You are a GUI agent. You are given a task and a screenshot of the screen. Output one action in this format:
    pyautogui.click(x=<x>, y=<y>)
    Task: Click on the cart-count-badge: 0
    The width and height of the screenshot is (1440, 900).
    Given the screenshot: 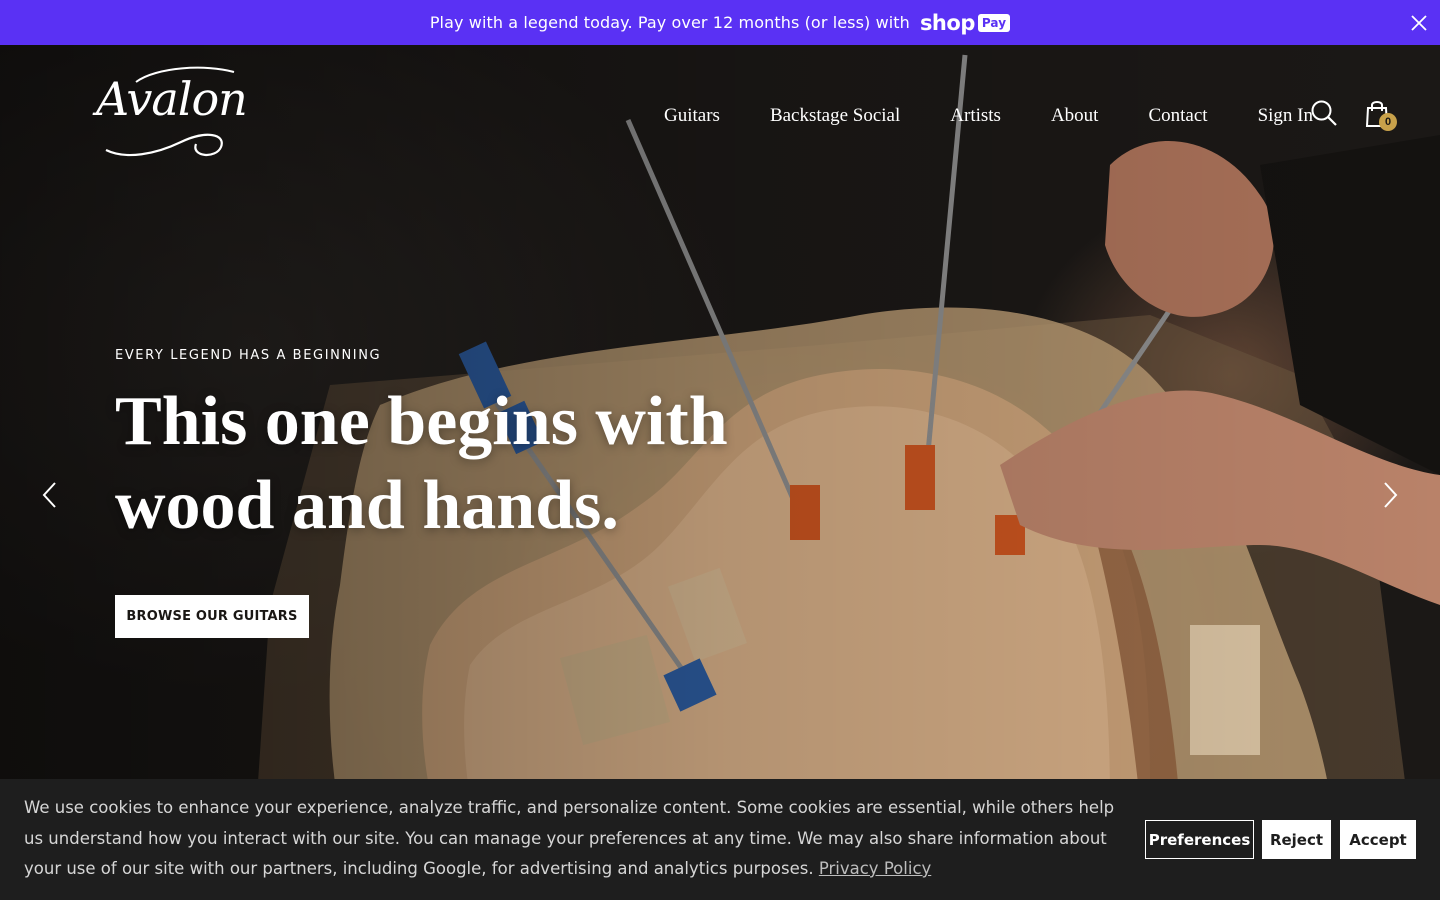 What is the action you would take?
    pyautogui.click(x=1388, y=122)
    